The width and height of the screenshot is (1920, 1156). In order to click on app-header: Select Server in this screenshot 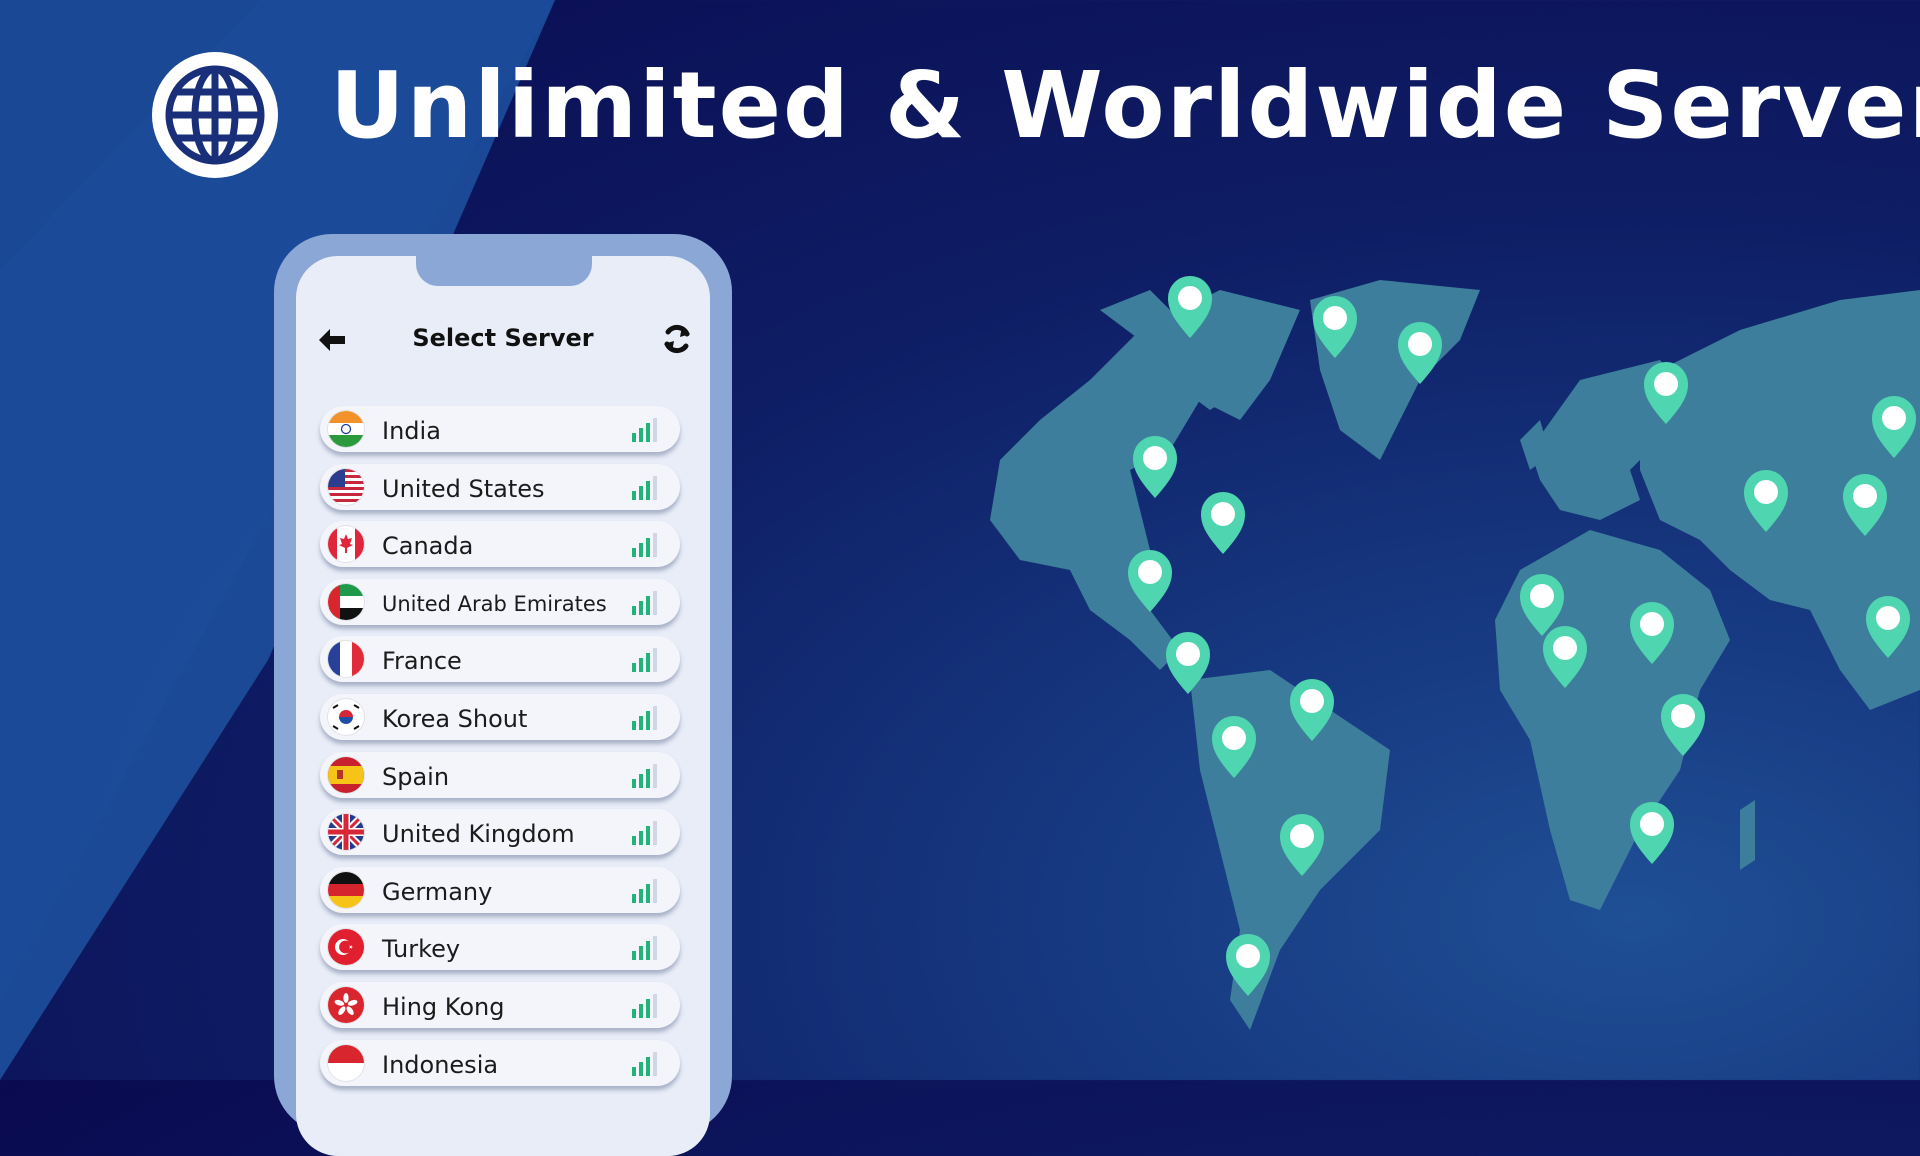, I will do `click(503, 340)`.